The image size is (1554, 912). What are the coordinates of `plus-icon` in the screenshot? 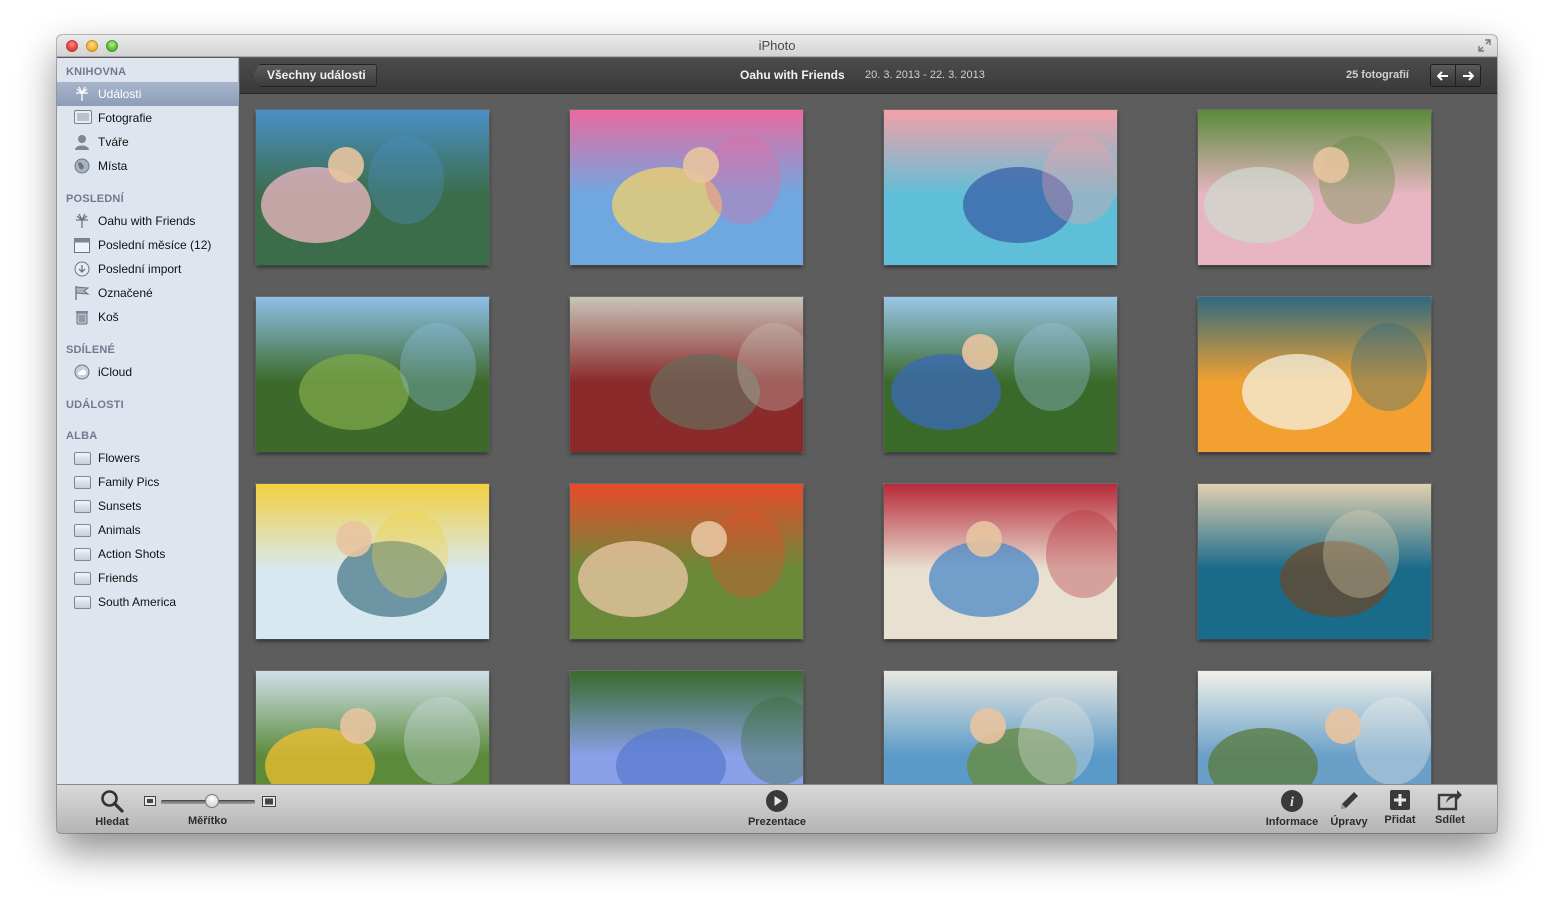 It's located at (1400, 800).